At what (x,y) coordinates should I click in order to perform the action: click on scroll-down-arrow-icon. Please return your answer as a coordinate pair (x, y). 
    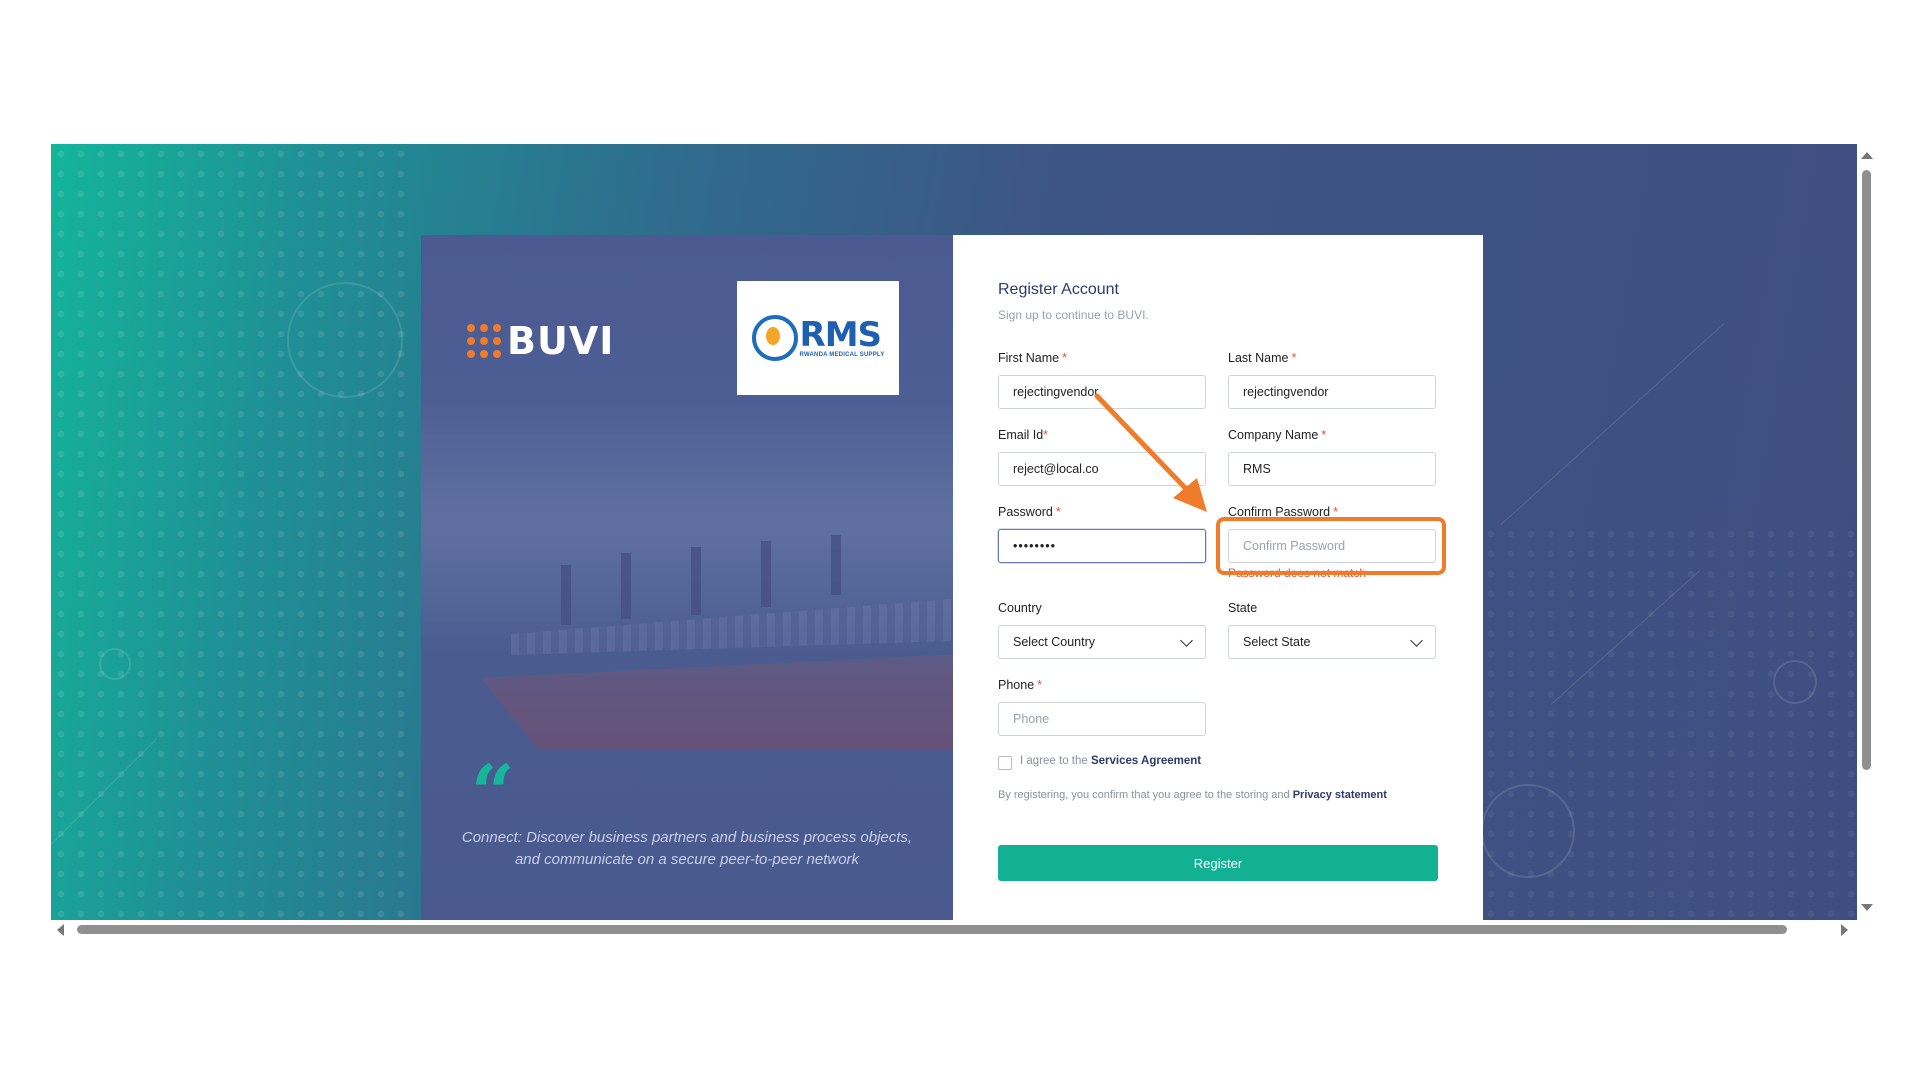
    Looking at the image, I should click on (1867, 907).